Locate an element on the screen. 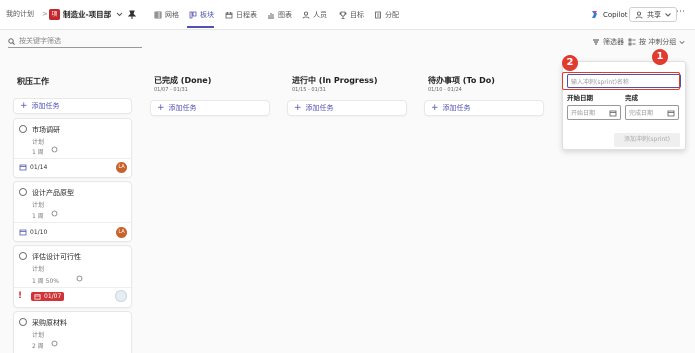 The height and width of the screenshot is (353, 695). due-date: 01/14 is located at coordinates (33, 167).